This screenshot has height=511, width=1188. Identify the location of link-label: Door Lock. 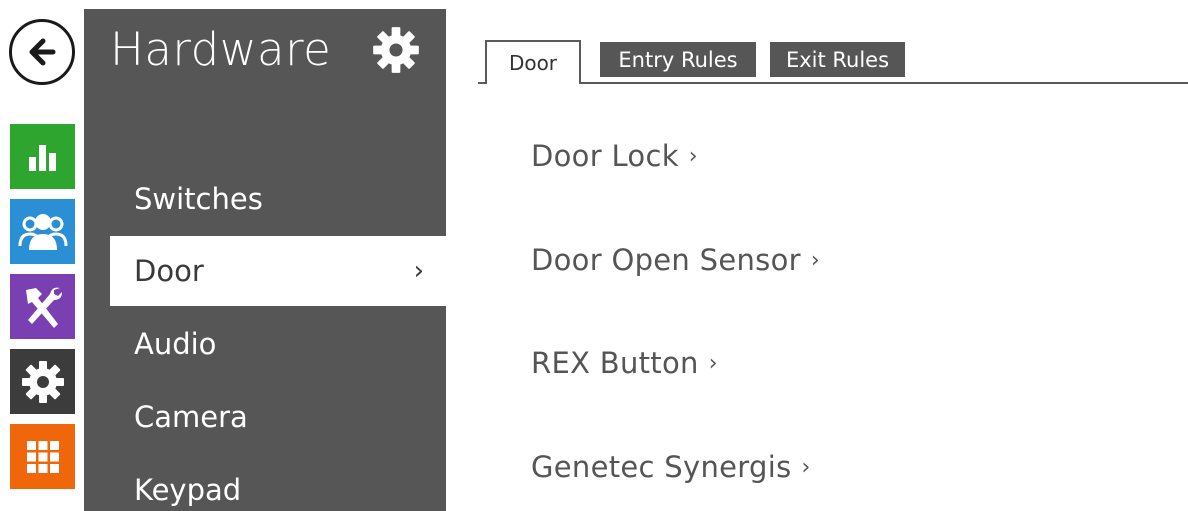
(605, 156).